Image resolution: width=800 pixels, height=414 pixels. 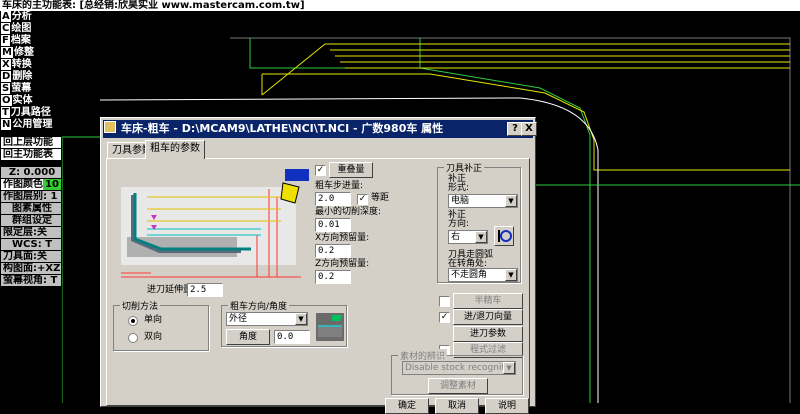 I want to click on construct-plane-status: 构图面:+XZ, so click(x=31, y=268).